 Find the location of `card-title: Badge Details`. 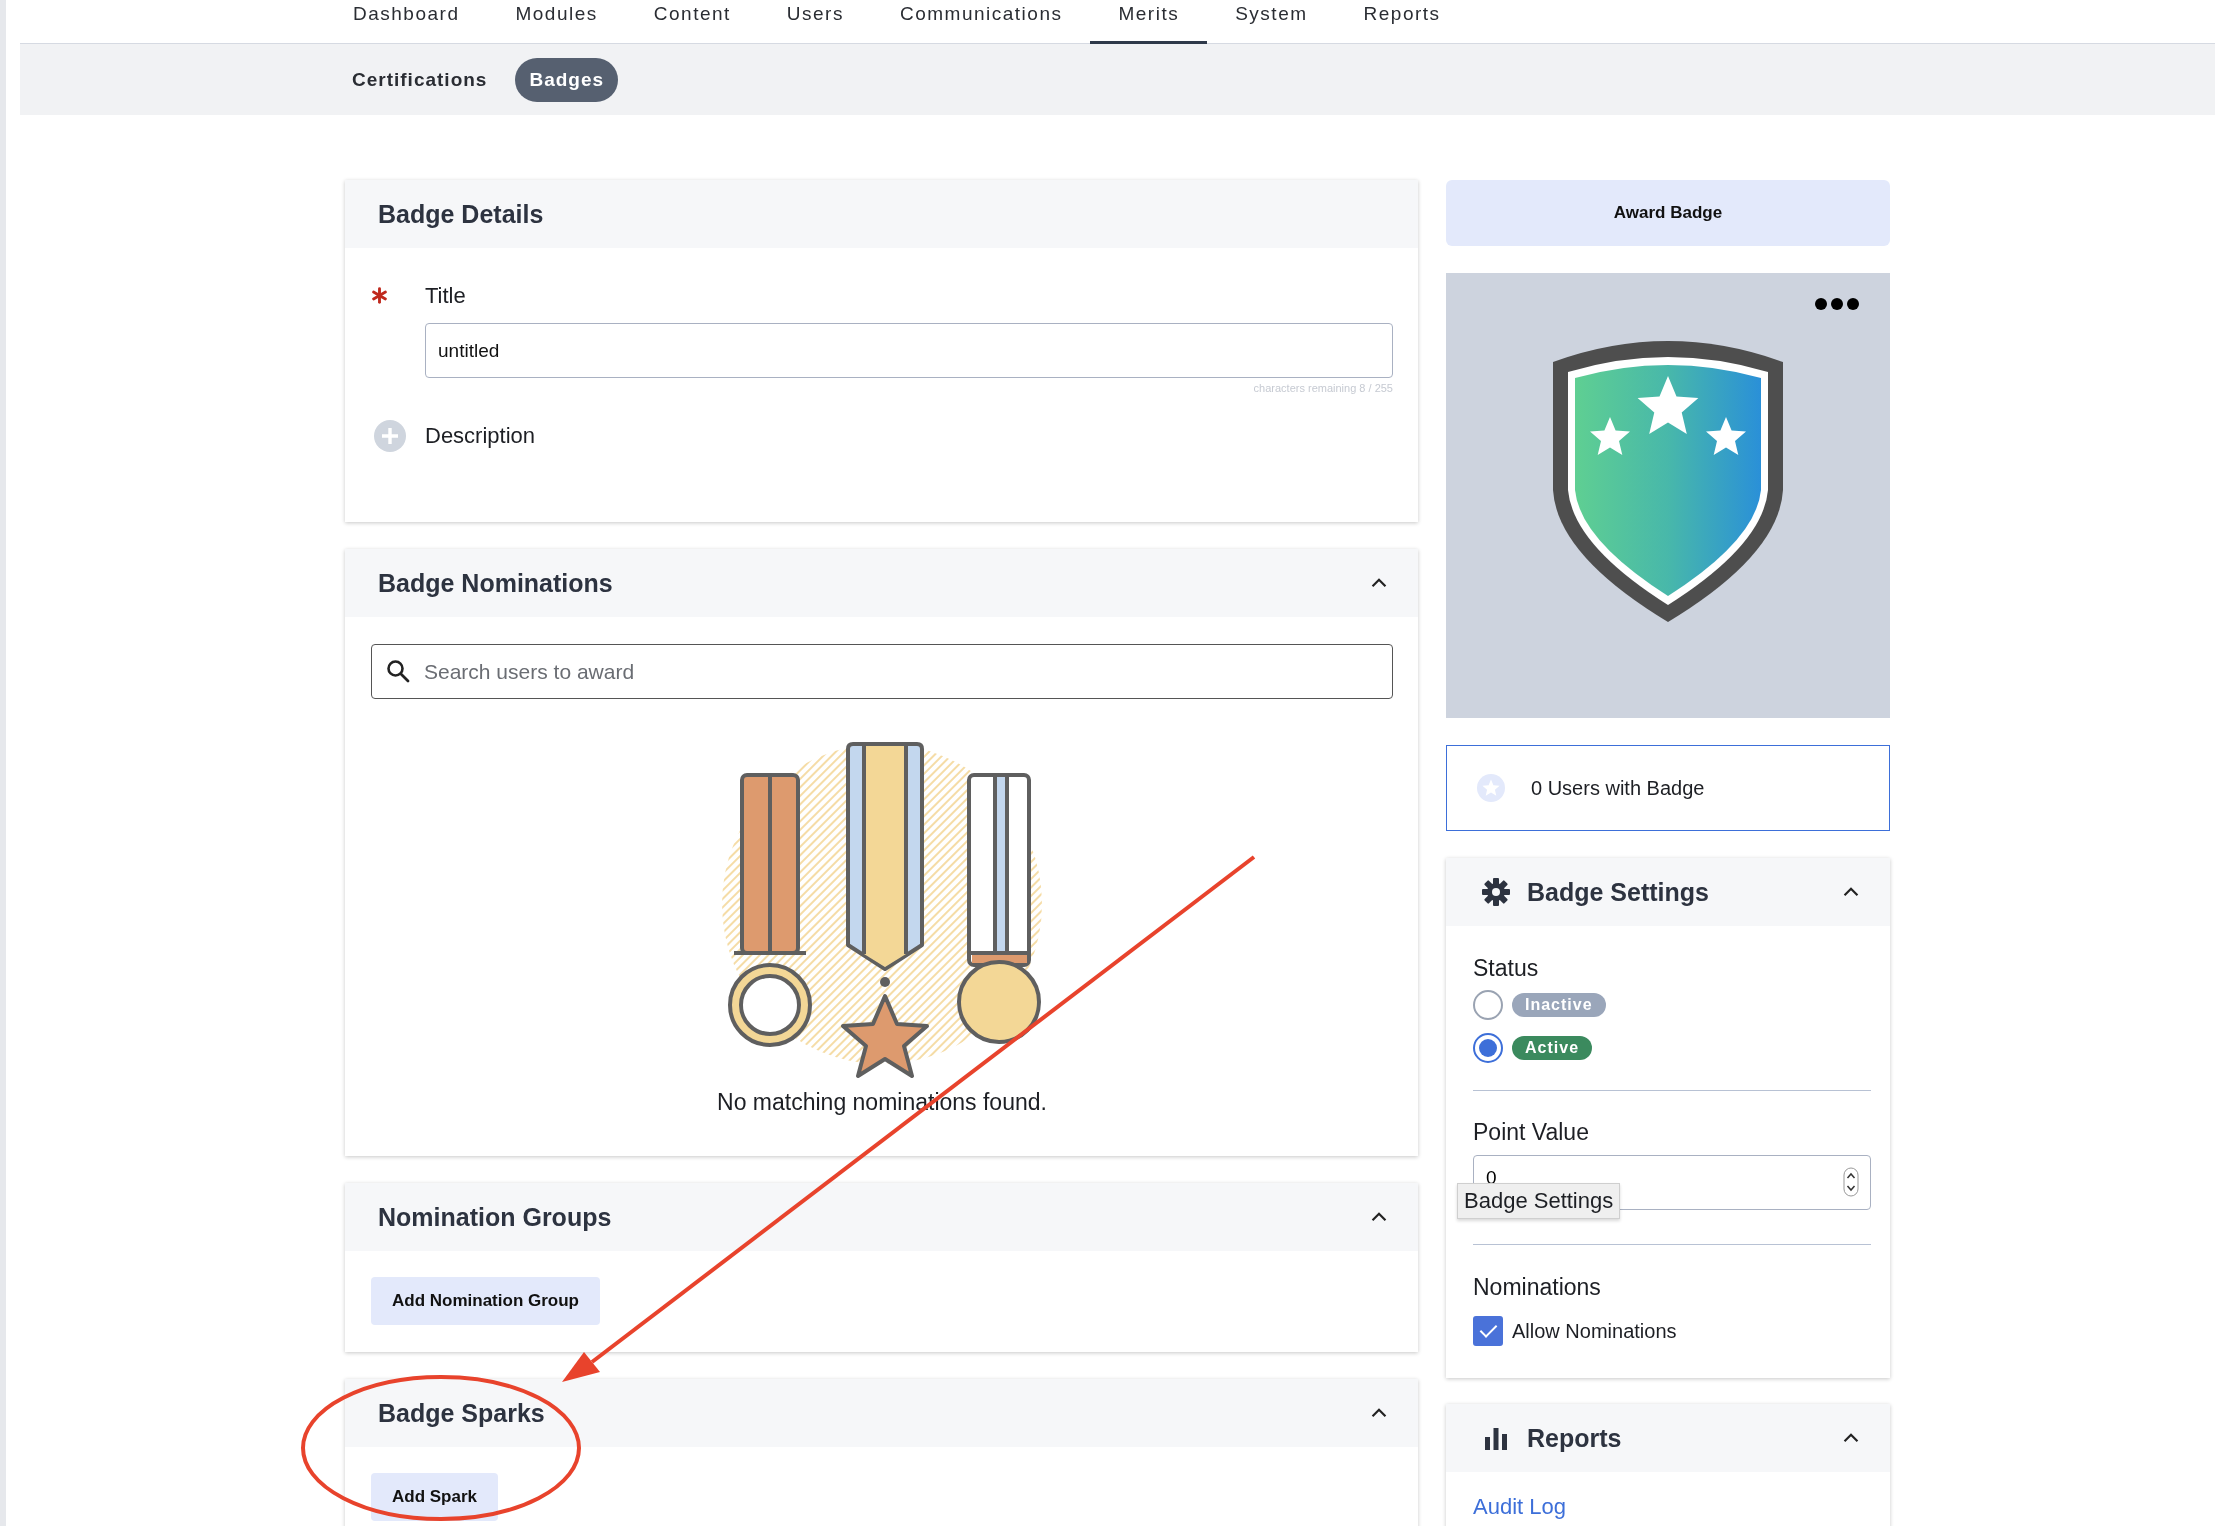

card-title: Badge Details is located at coordinates (461, 214).